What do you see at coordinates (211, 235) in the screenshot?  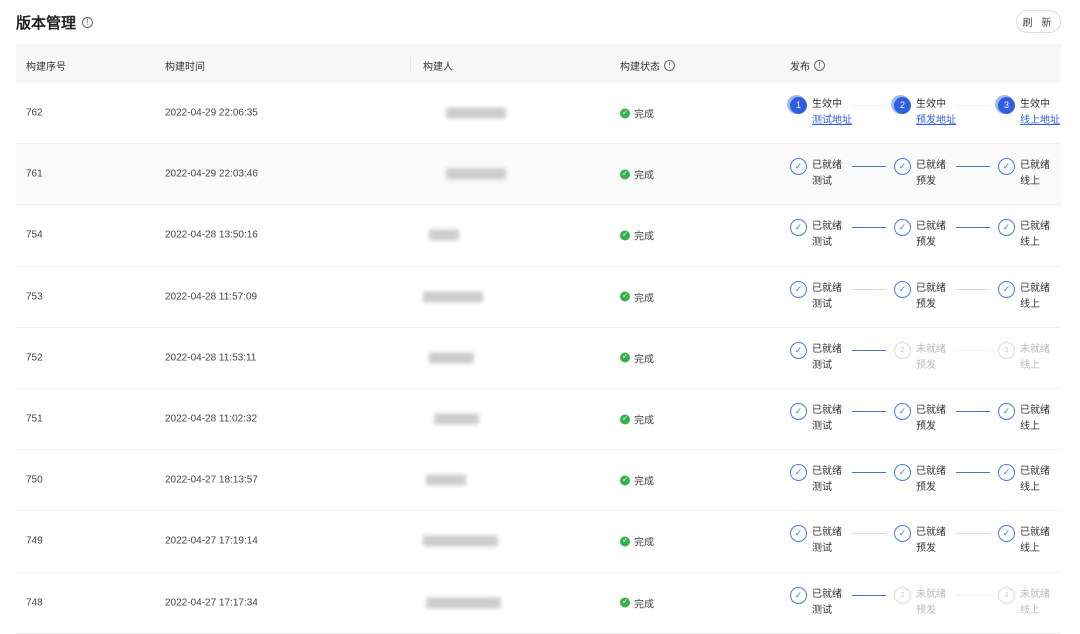 I see `build-time: 2022-04-28 13:50:16` at bounding box center [211, 235].